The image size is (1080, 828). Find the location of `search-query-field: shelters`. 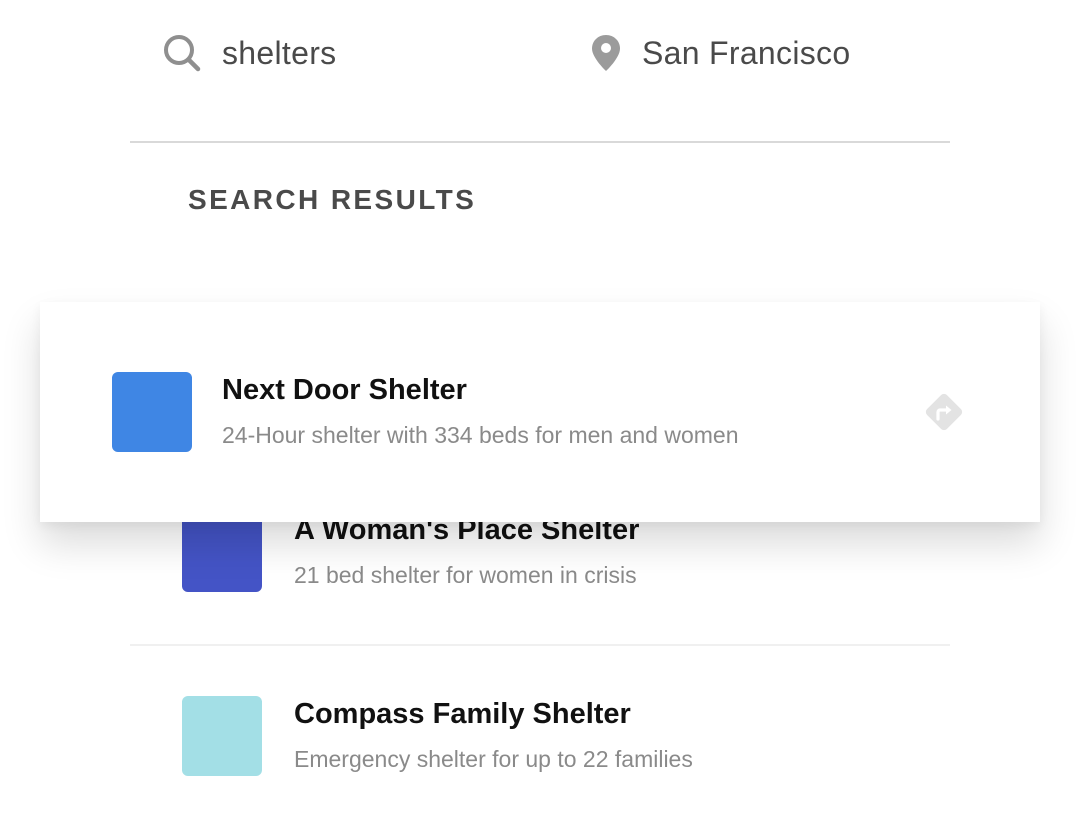

search-query-field: shelters is located at coordinates (249, 53).